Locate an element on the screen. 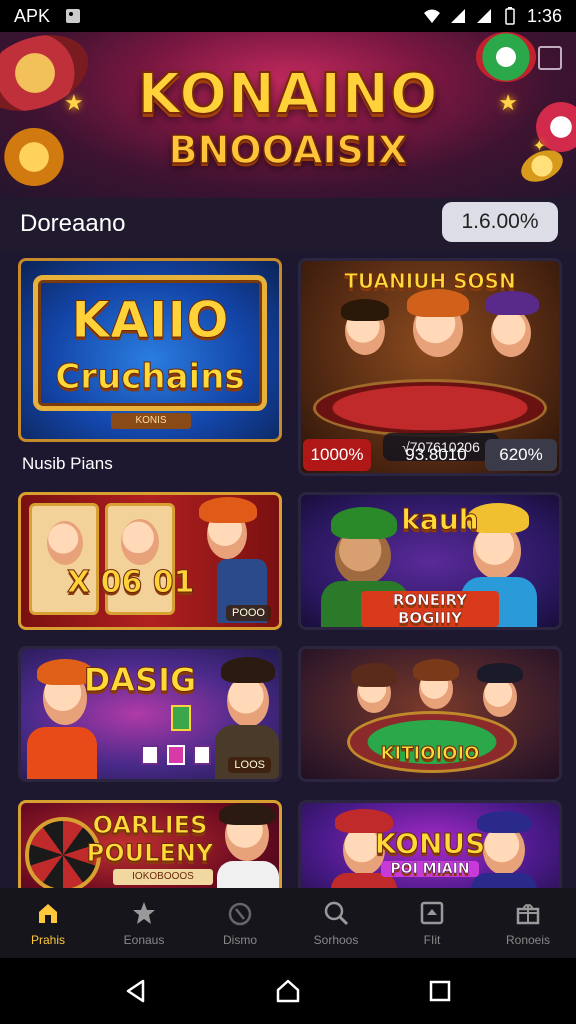 The height and width of the screenshot is (1024, 576). star-icon is located at coordinates (144, 913).